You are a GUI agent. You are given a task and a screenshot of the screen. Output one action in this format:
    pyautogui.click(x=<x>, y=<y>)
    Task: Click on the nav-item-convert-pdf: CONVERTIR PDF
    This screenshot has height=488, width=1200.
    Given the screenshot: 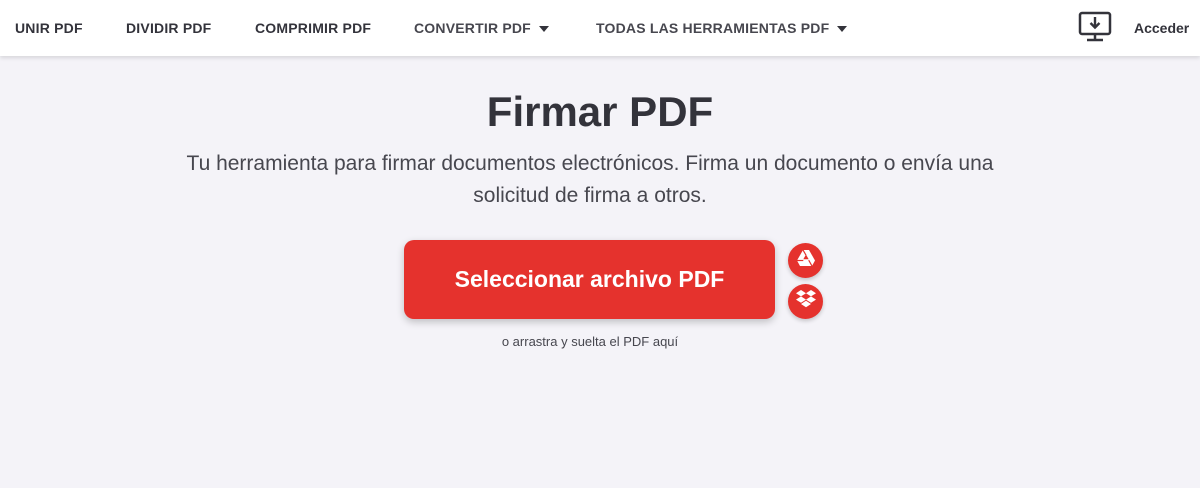 What is the action you would take?
    pyautogui.click(x=481, y=28)
    